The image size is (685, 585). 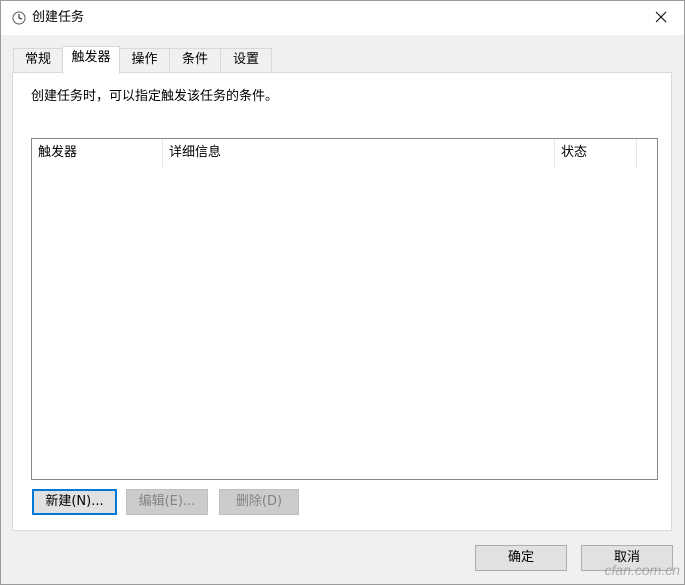 What do you see at coordinates (521, 558) in the screenshot?
I see `ok-button: 确定` at bounding box center [521, 558].